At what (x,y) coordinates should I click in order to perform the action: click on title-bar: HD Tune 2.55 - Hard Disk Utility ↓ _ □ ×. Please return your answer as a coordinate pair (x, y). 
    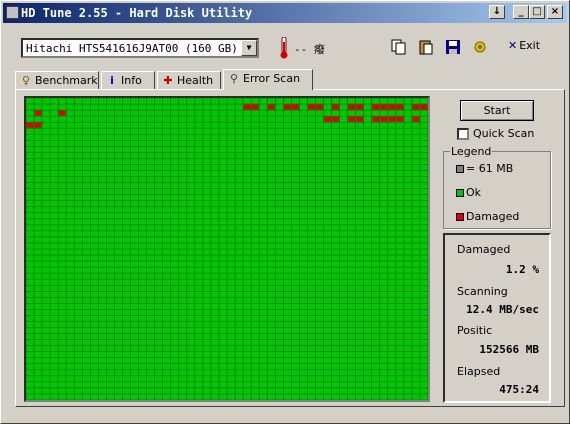
    Looking at the image, I should click on (285, 13).